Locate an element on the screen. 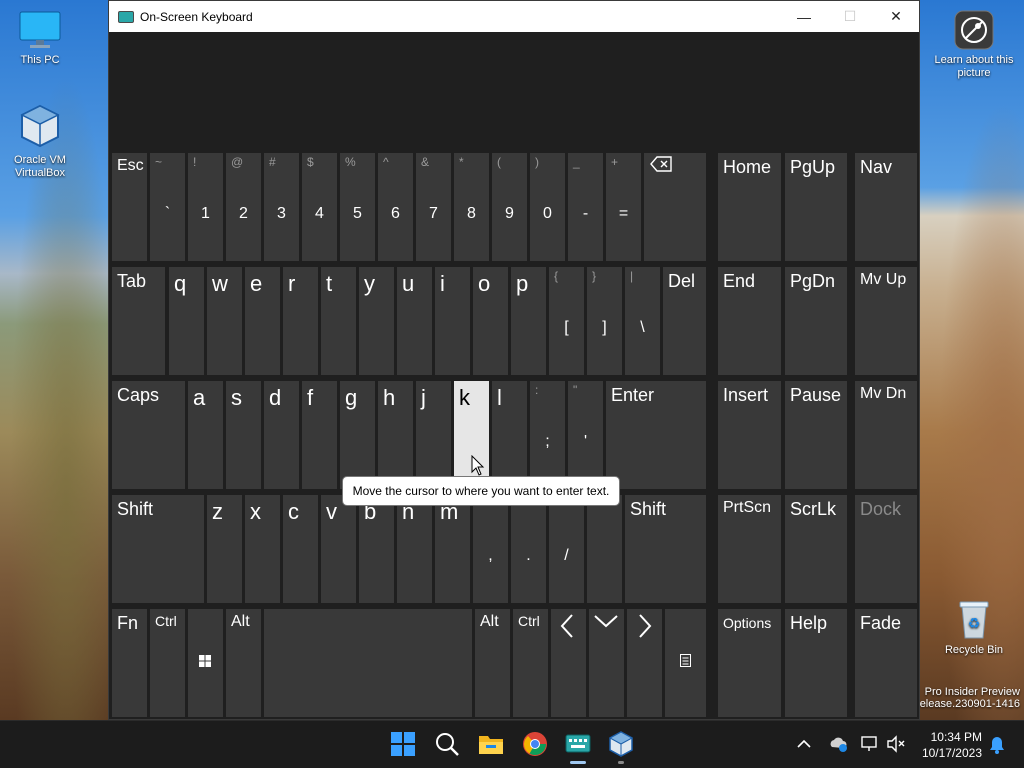  key-b: b is located at coordinates (376, 549).